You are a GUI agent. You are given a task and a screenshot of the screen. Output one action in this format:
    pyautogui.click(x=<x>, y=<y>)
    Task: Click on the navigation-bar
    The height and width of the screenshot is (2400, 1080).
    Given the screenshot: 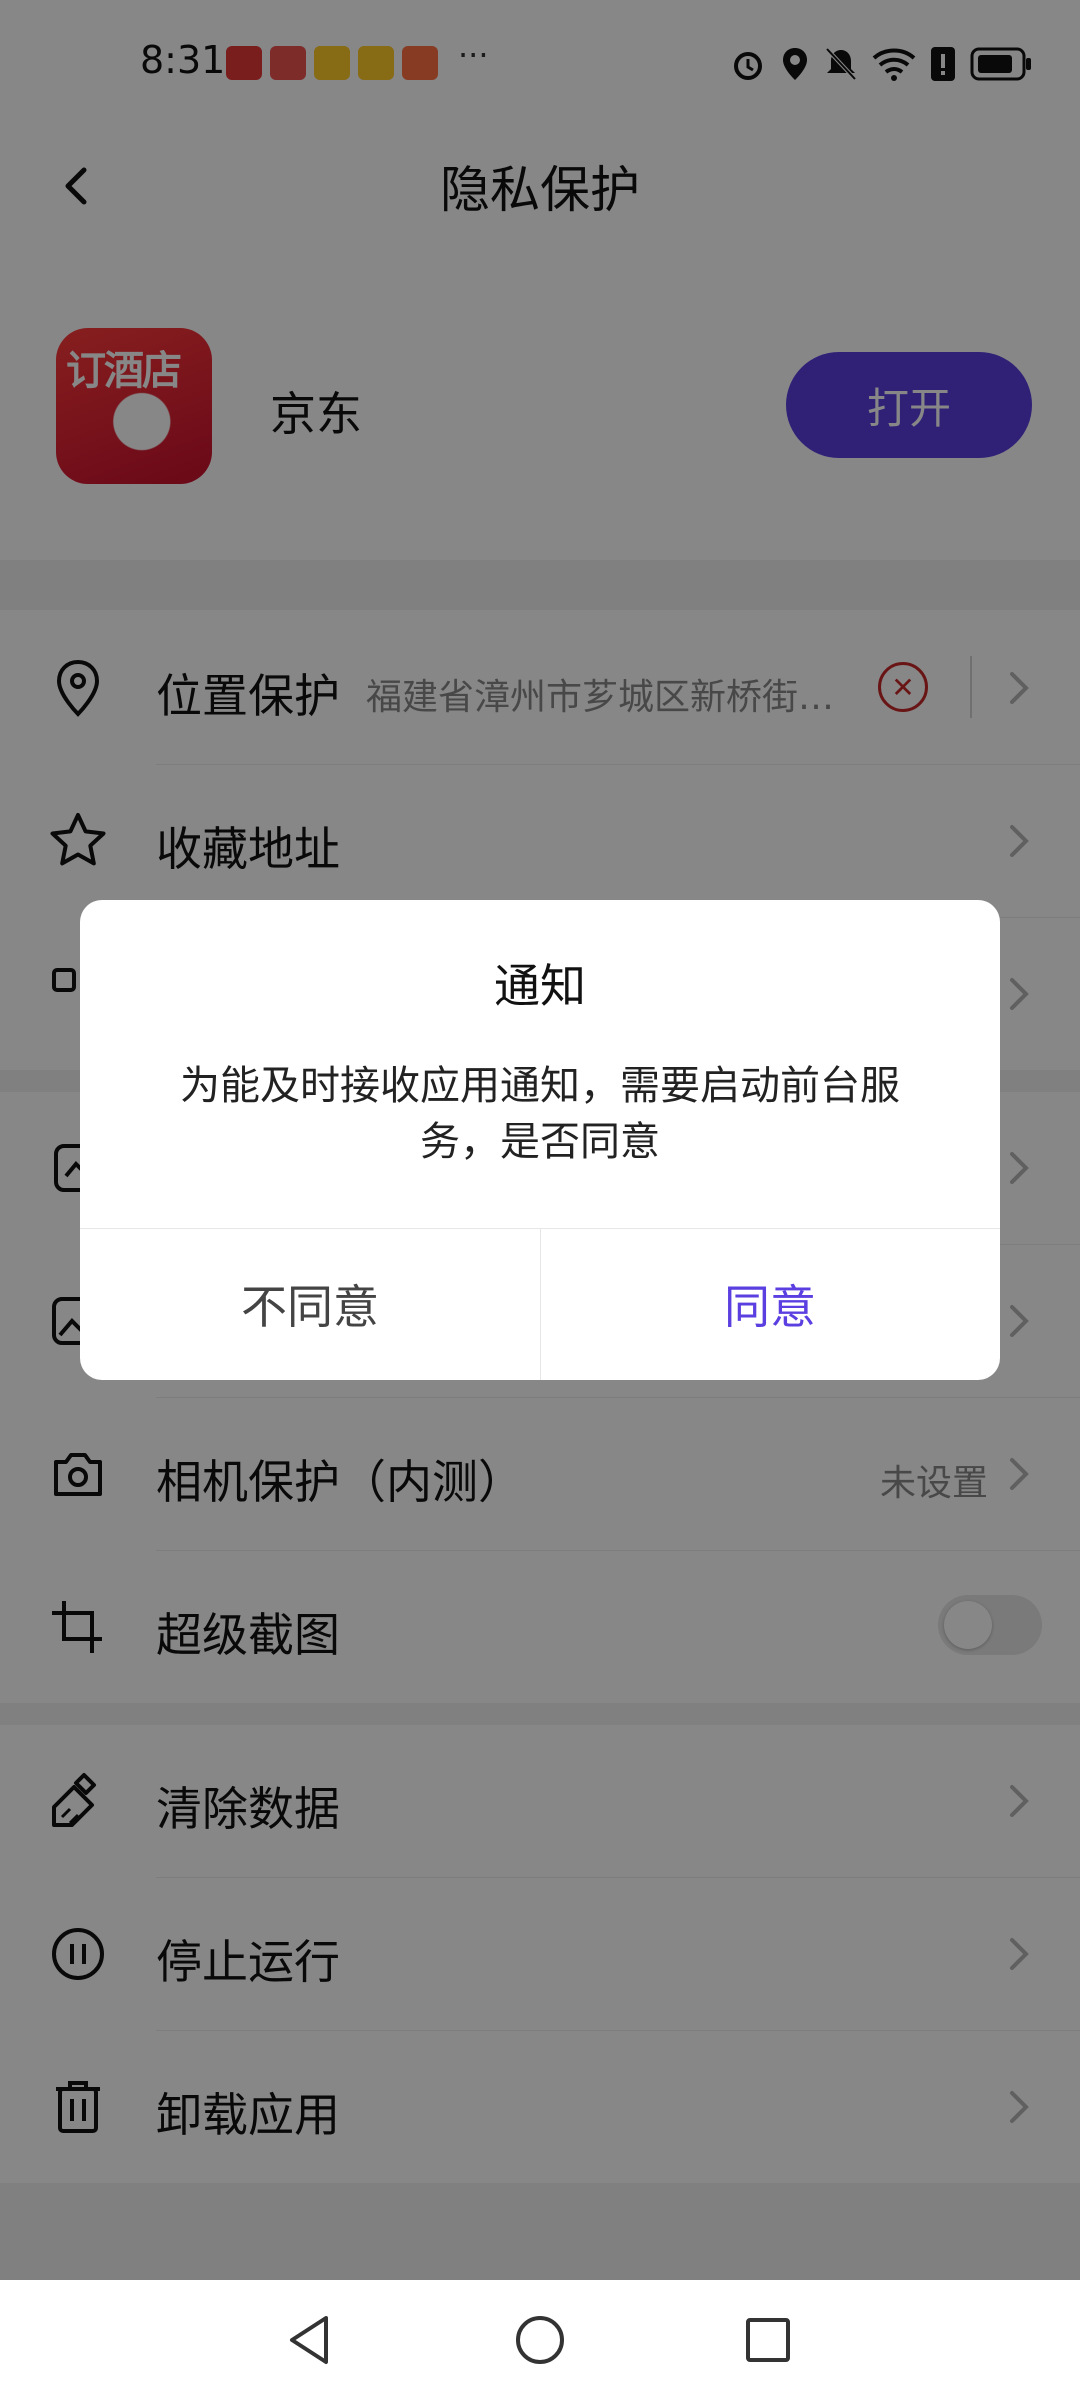 What is the action you would take?
    pyautogui.click(x=540, y=2340)
    